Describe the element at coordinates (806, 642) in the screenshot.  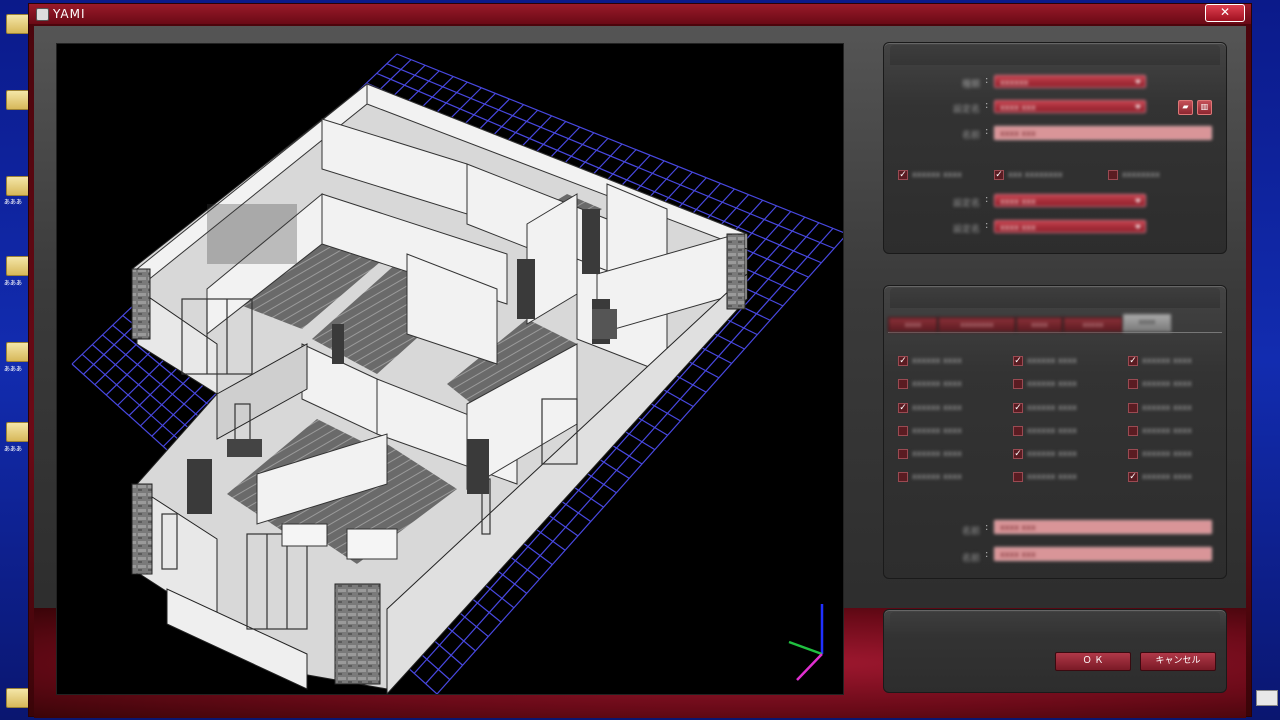
I see `axis-gizmo` at that location.